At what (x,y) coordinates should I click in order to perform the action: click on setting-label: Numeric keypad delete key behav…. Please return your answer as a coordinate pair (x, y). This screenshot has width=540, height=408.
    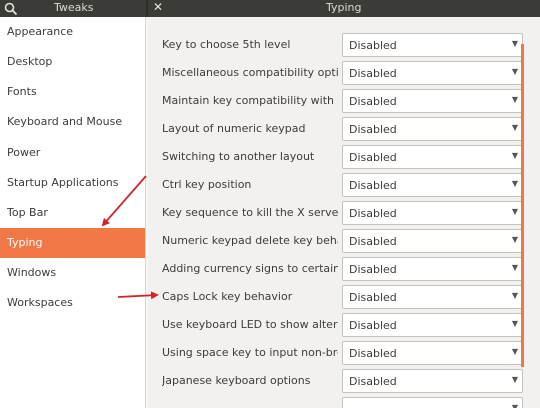
    Looking at the image, I should click on (250, 240).